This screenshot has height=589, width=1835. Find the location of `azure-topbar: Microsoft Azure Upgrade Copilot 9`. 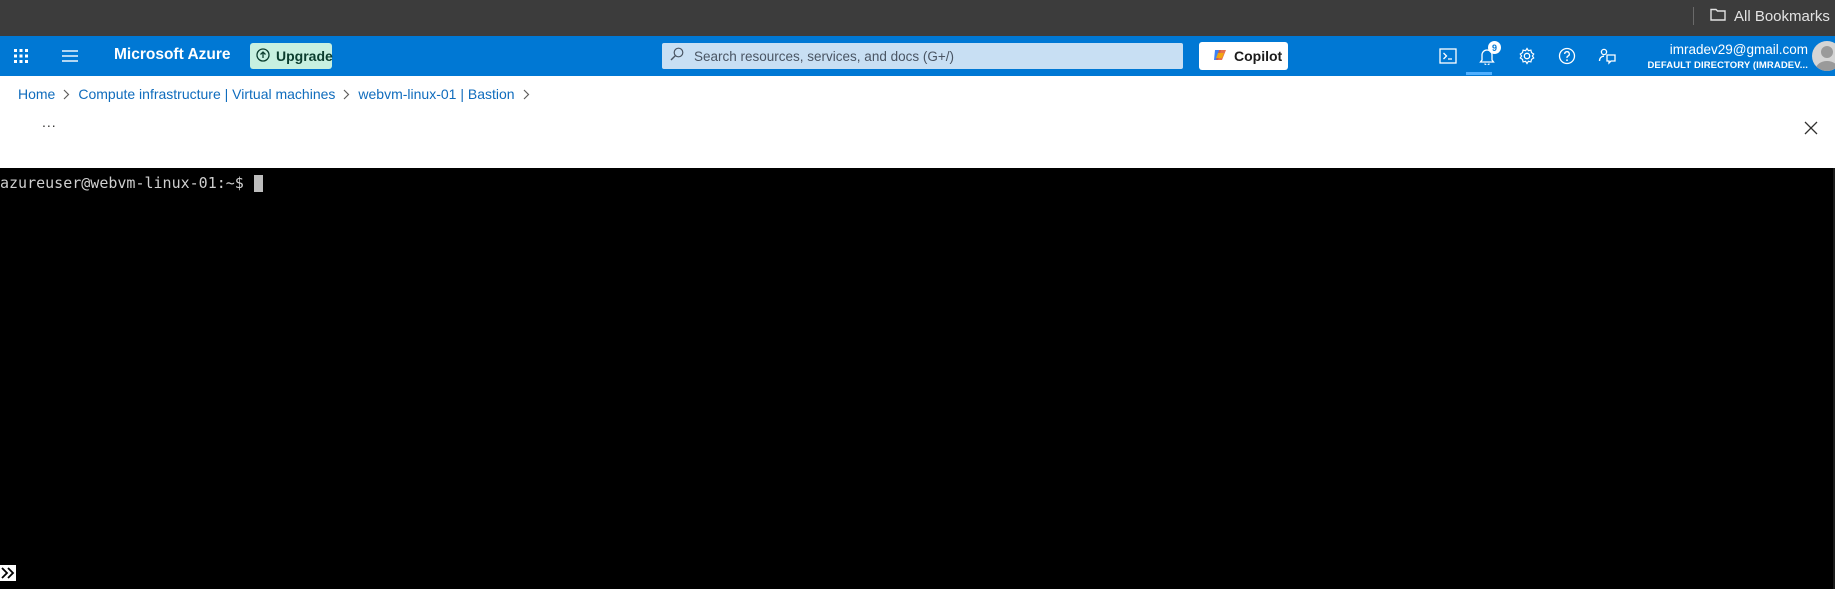

azure-topbar: Microsoft Azure Upgrade Copilot 9 is located at coordinates (917, 56).